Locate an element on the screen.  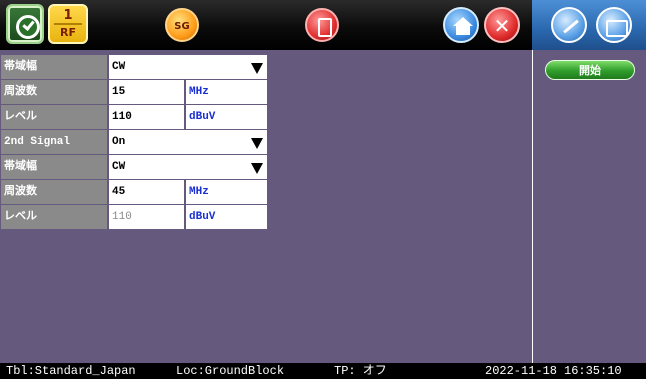
folder-button is located at coordinates (614, 25).